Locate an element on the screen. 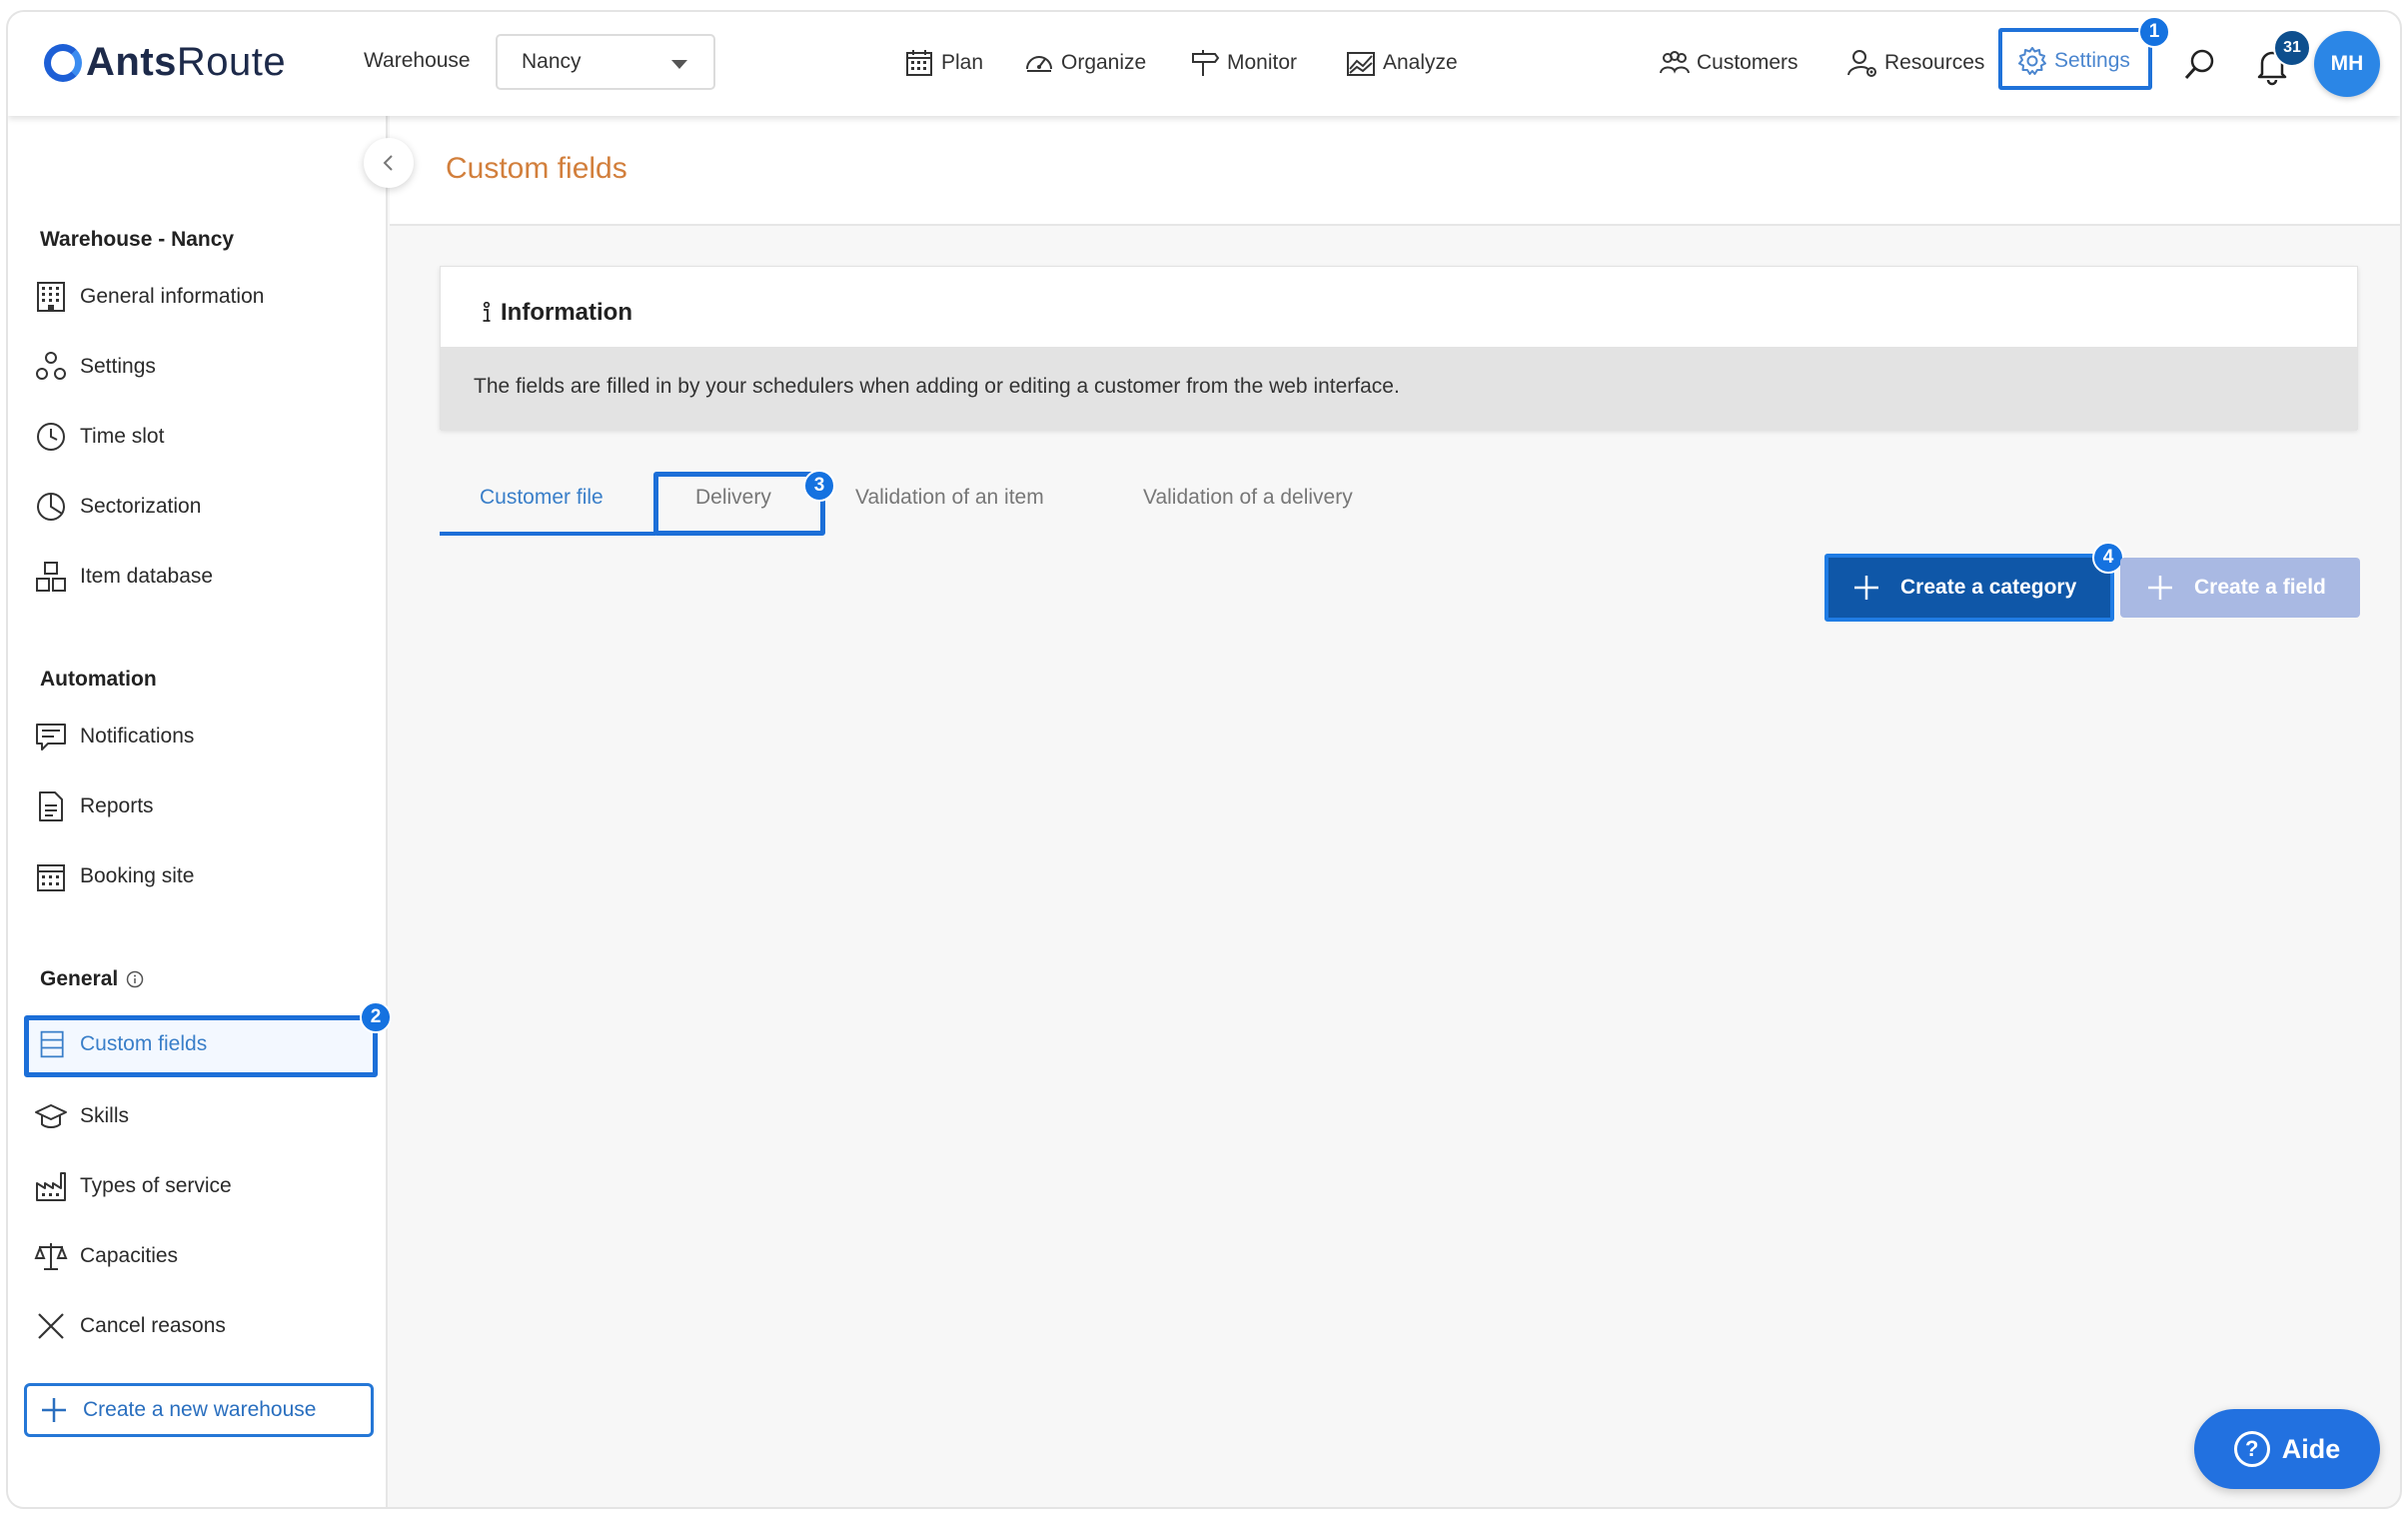 The height and width of the screenshot is (1516, 2408). document-icon is located at coordinates (51, 806).